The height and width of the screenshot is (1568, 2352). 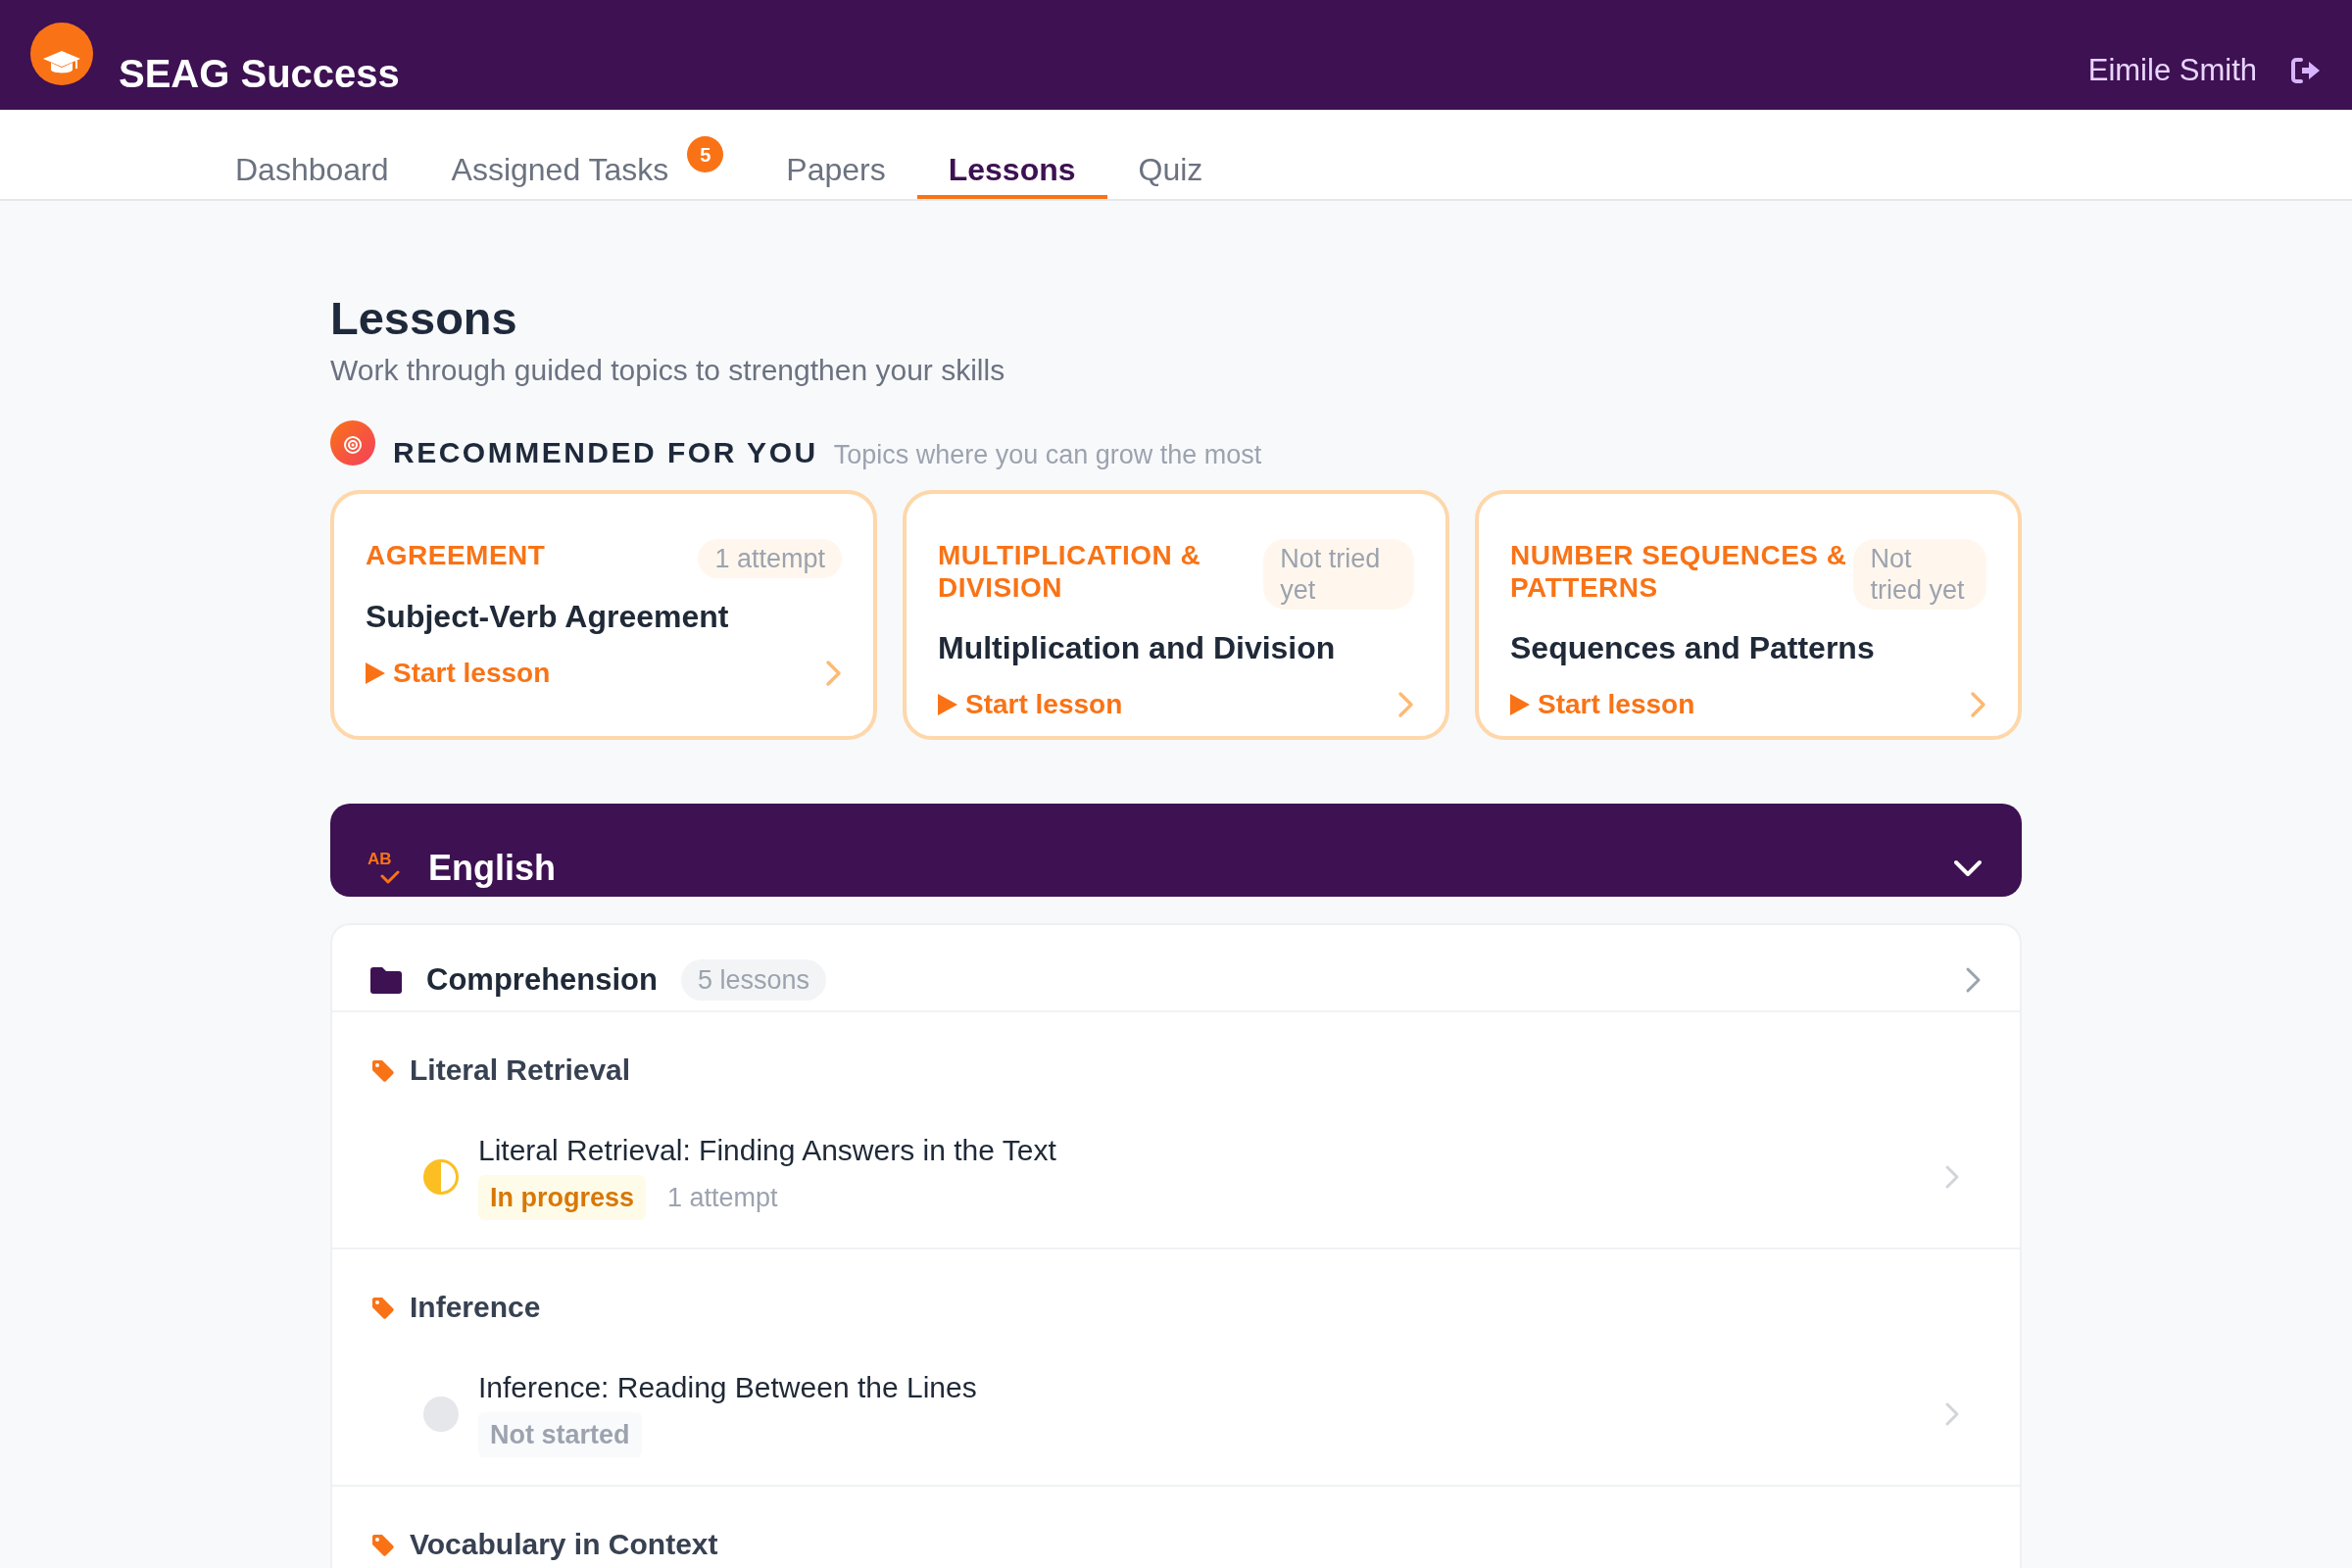 What do you see at coordinates (441, 1414) in the screenshot?
I see `circle-icon` at bounding box center [441, 1414].